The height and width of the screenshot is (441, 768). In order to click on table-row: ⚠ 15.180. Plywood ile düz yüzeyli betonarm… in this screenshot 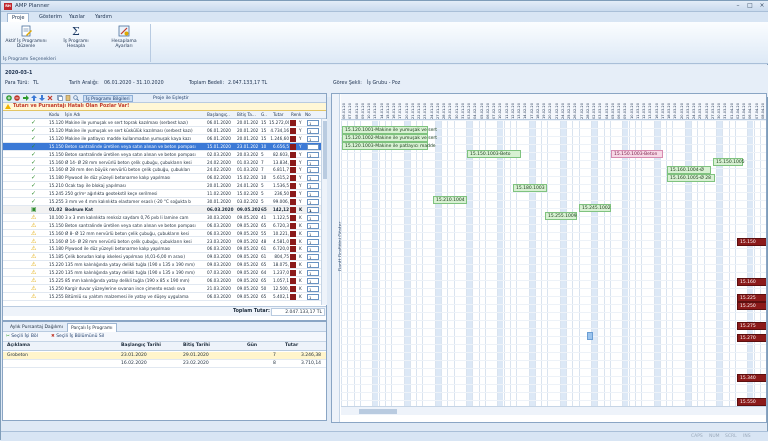, I will do `click(162, 249)`.